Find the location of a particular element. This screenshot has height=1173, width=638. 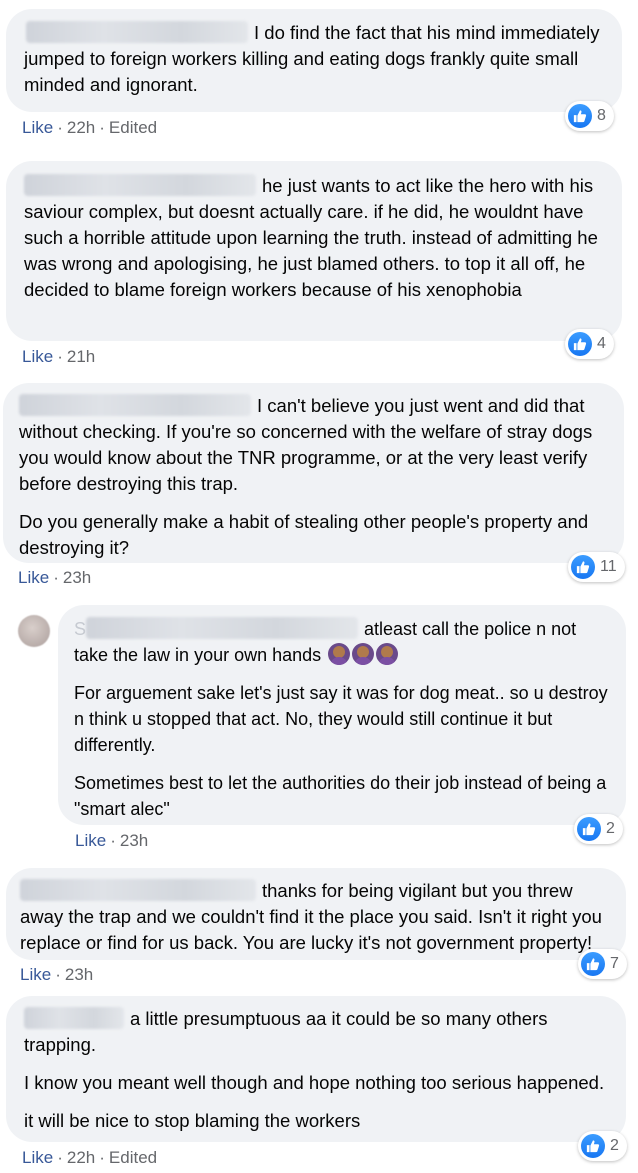

reaction-count: 7 is located at coordinates (602, 964).